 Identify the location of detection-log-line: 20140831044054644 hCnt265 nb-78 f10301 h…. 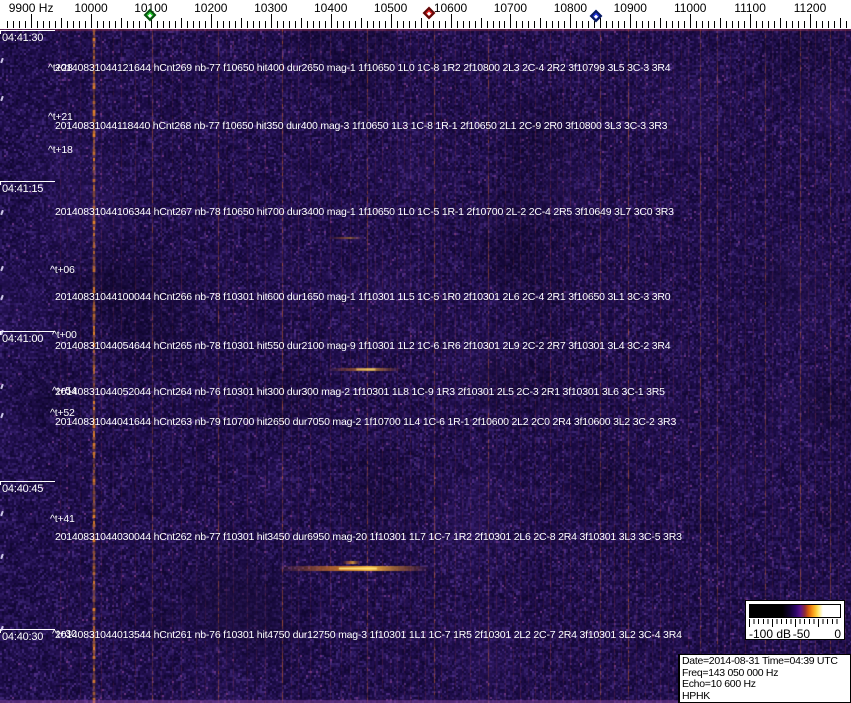
(363, 346).